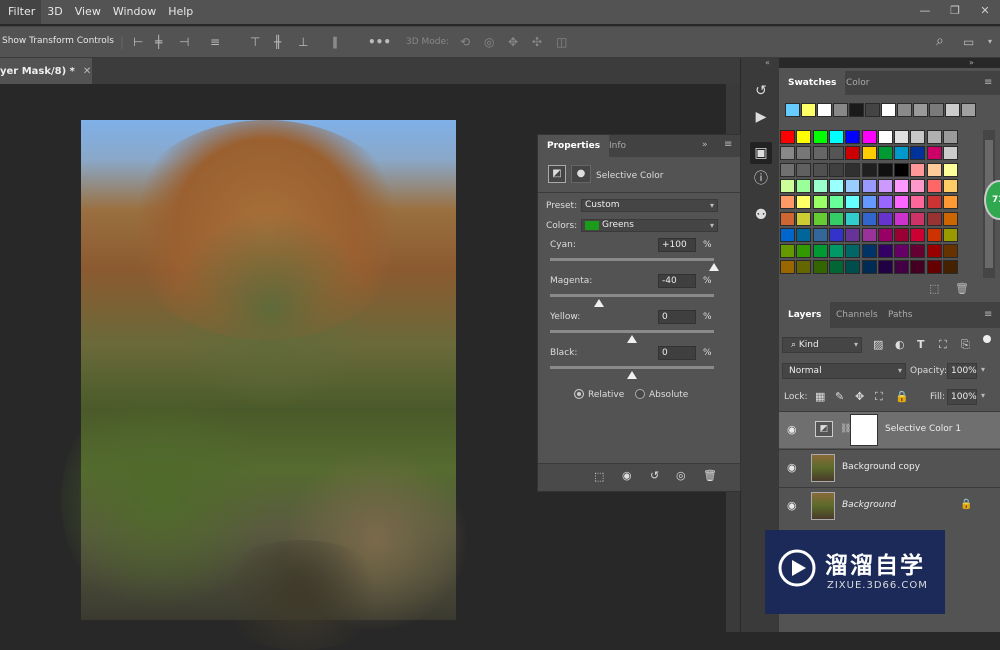  Describe the element at coordinates (379, 42) in the screenshot. I see `more-options-icon: •••` at that location.